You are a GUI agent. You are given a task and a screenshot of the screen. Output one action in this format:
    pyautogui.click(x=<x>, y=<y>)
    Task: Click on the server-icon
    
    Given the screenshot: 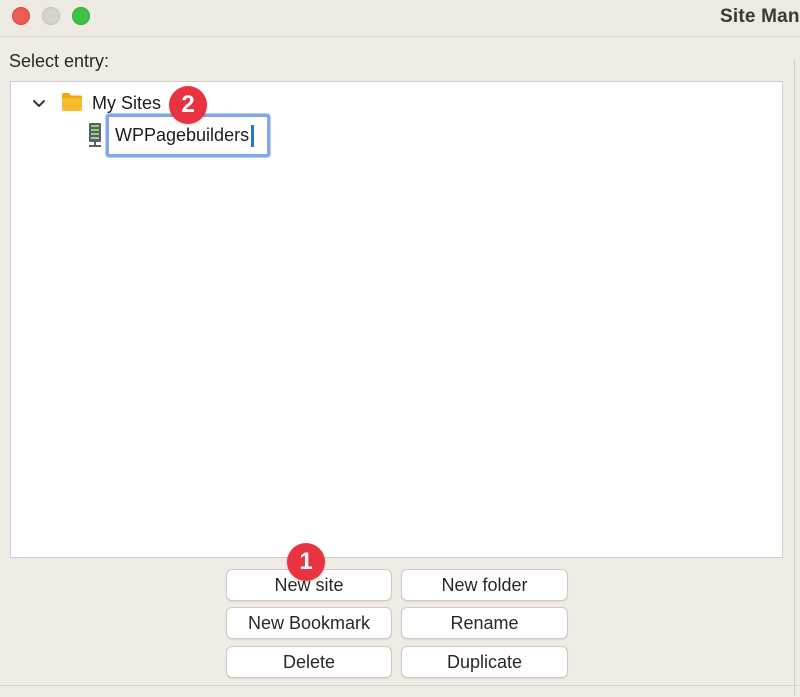 What is the action you would take?
    pyautogui.click(x=95, y=135)
    